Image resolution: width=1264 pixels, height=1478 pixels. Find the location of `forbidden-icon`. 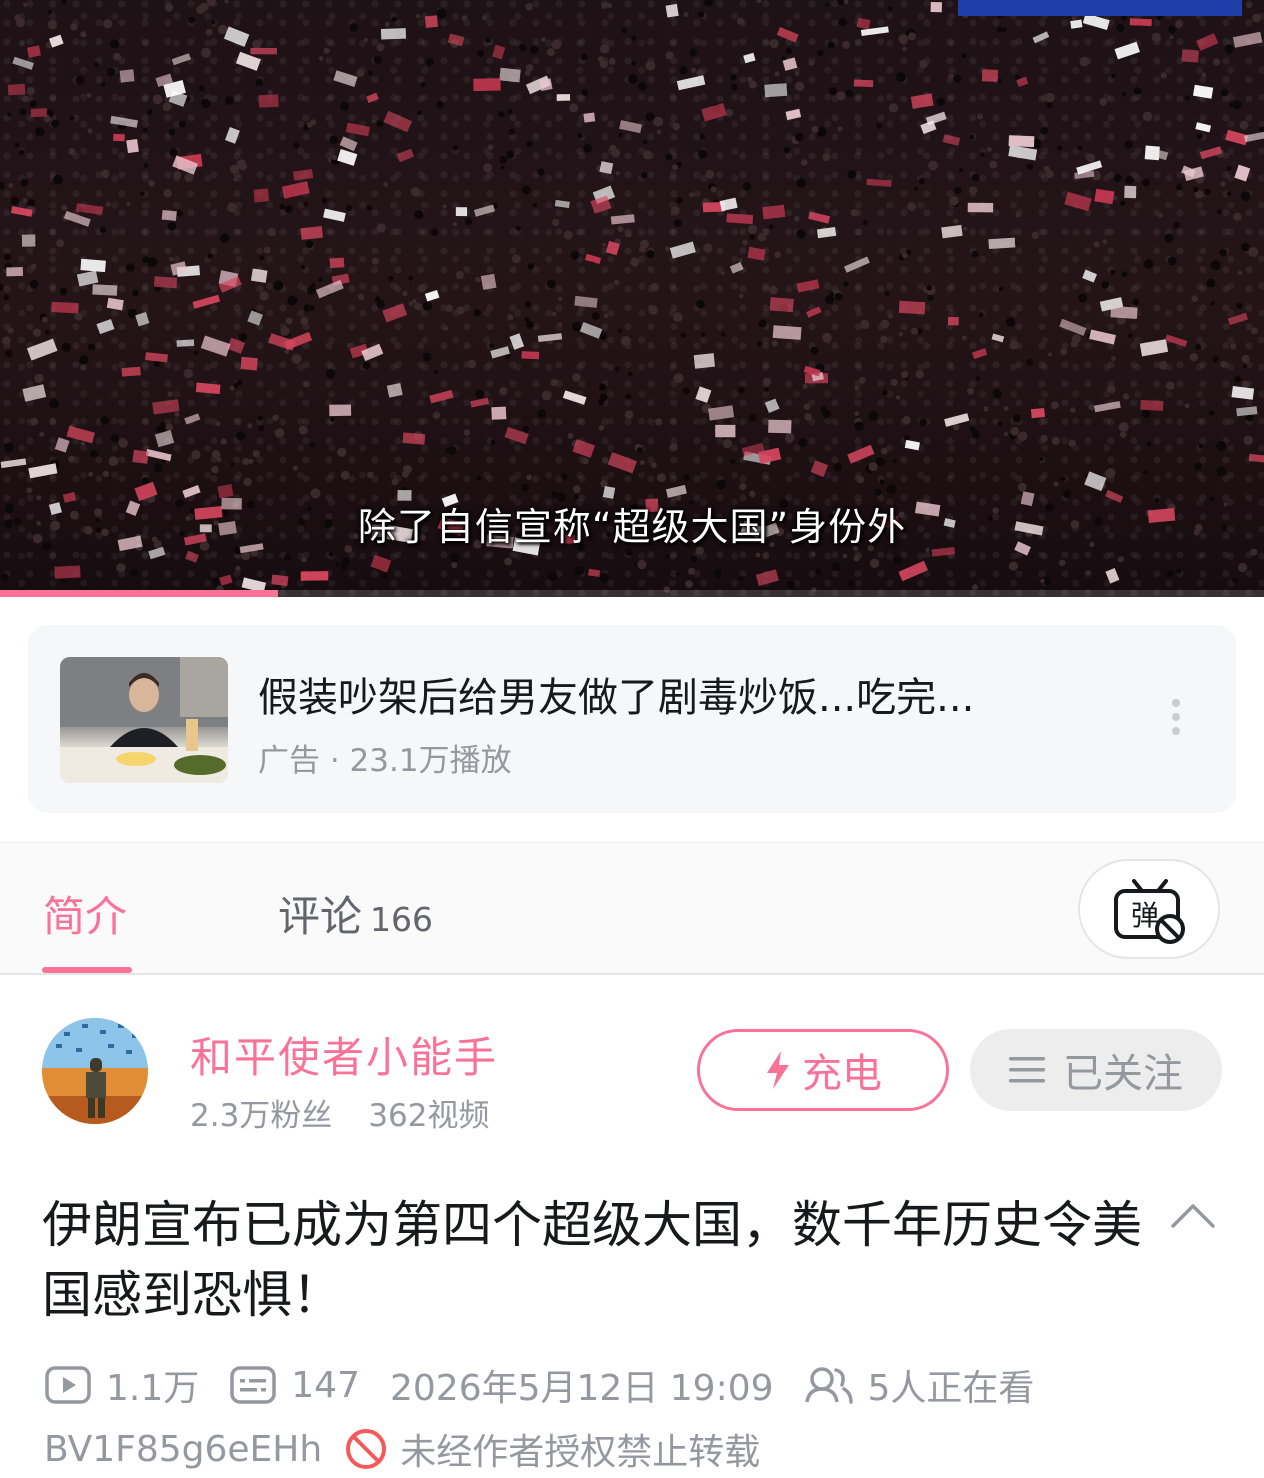

forbidden-icon is located at coordinates (366, 1449).